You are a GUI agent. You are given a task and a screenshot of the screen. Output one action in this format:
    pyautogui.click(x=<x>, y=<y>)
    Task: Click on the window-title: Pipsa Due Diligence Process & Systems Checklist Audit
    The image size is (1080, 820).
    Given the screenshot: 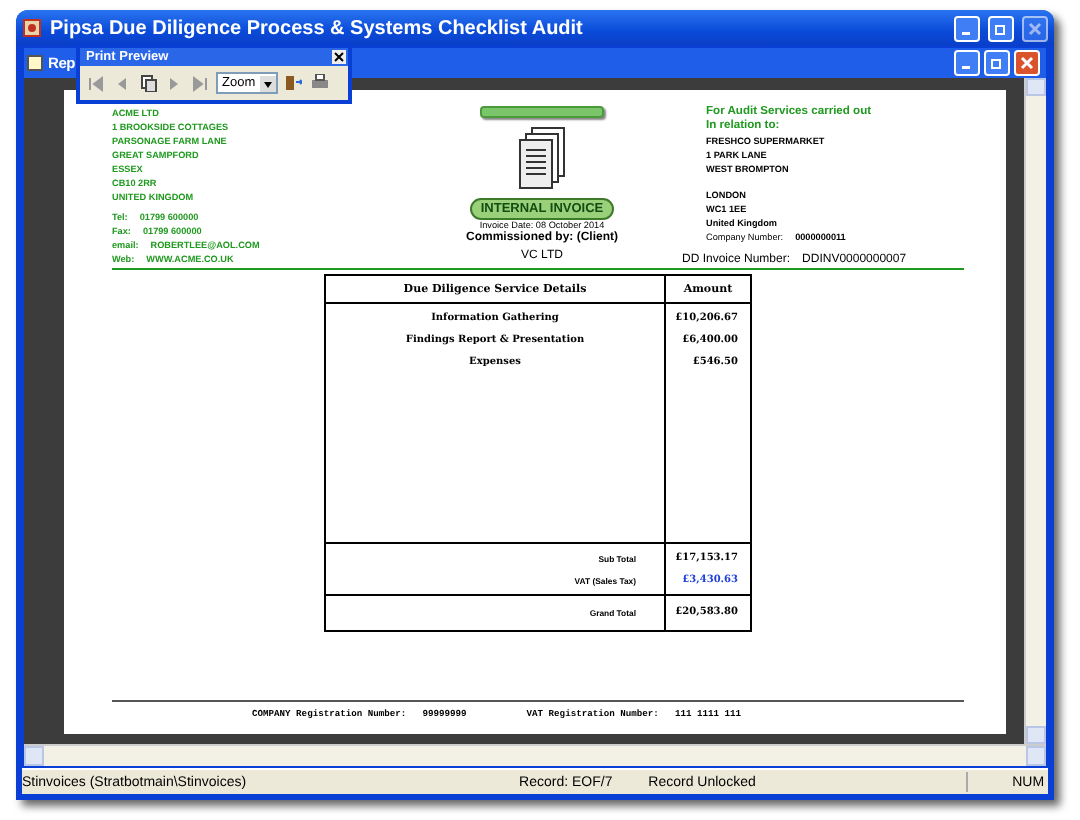 What is the action you would take?
    pyautogui.click(x=317, y=28)
    